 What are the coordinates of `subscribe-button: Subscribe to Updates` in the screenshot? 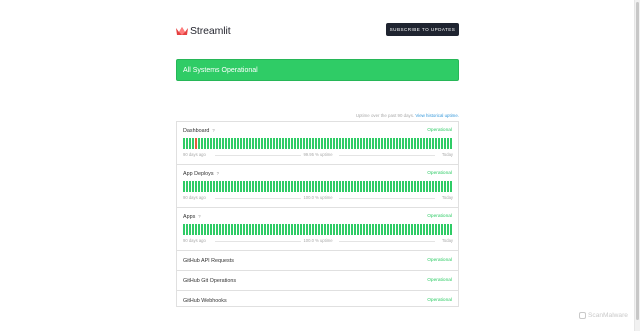 It's located at (422, 29).